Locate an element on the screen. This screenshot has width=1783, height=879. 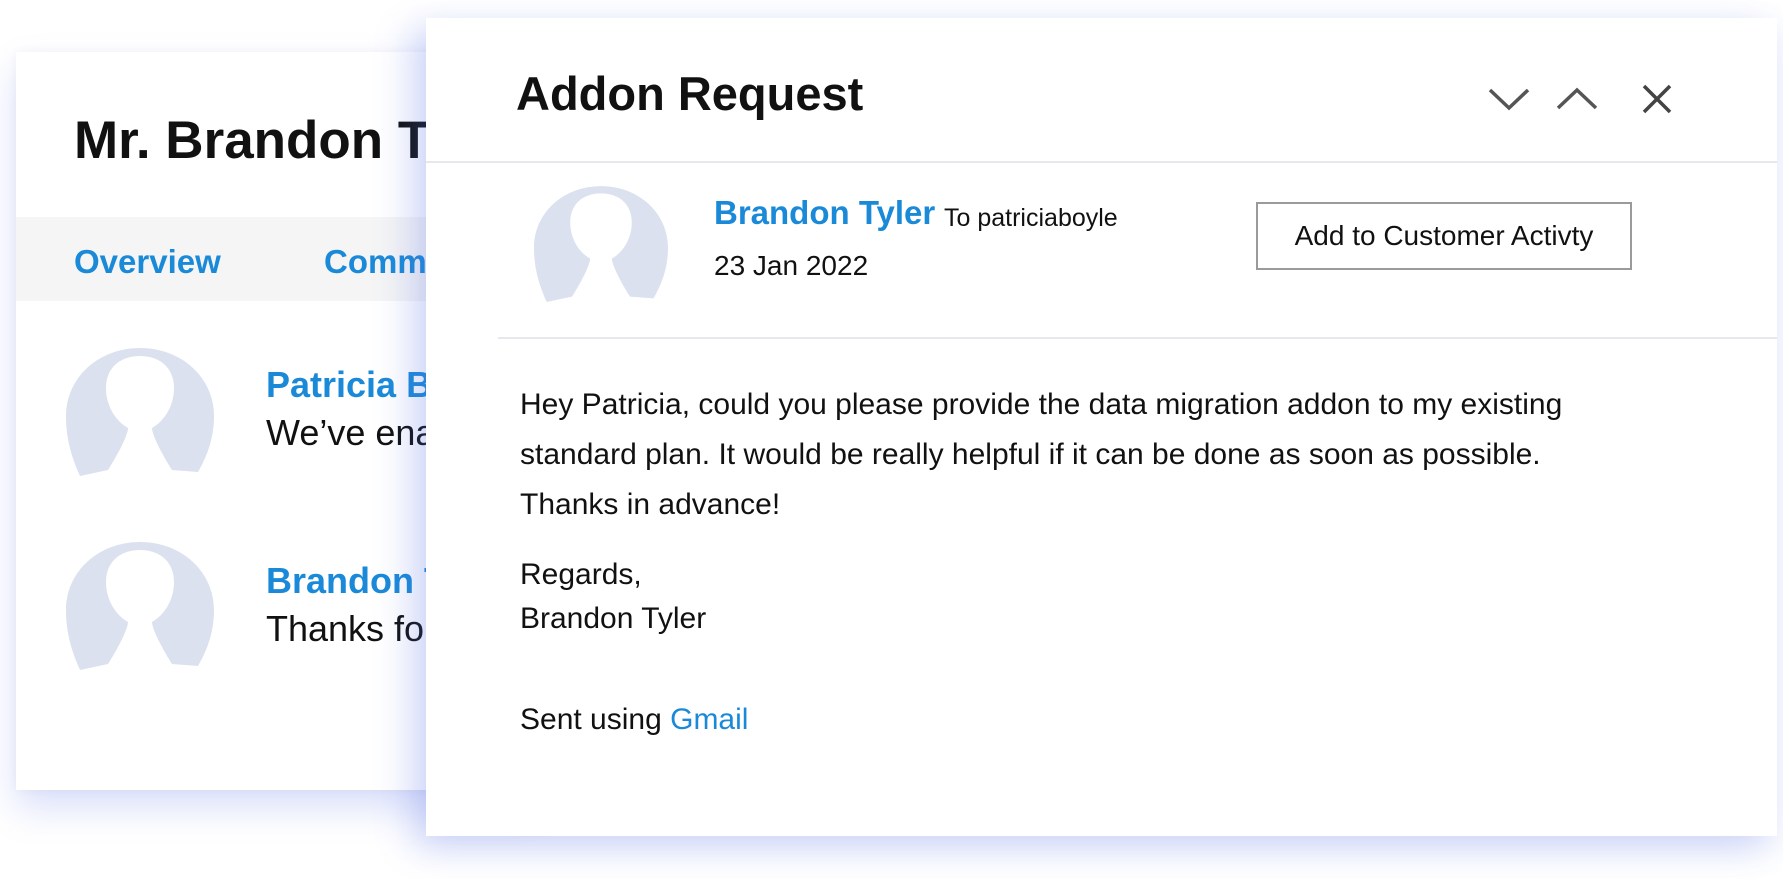
email-subject: Addon Request is located at coordinates (690, 93).